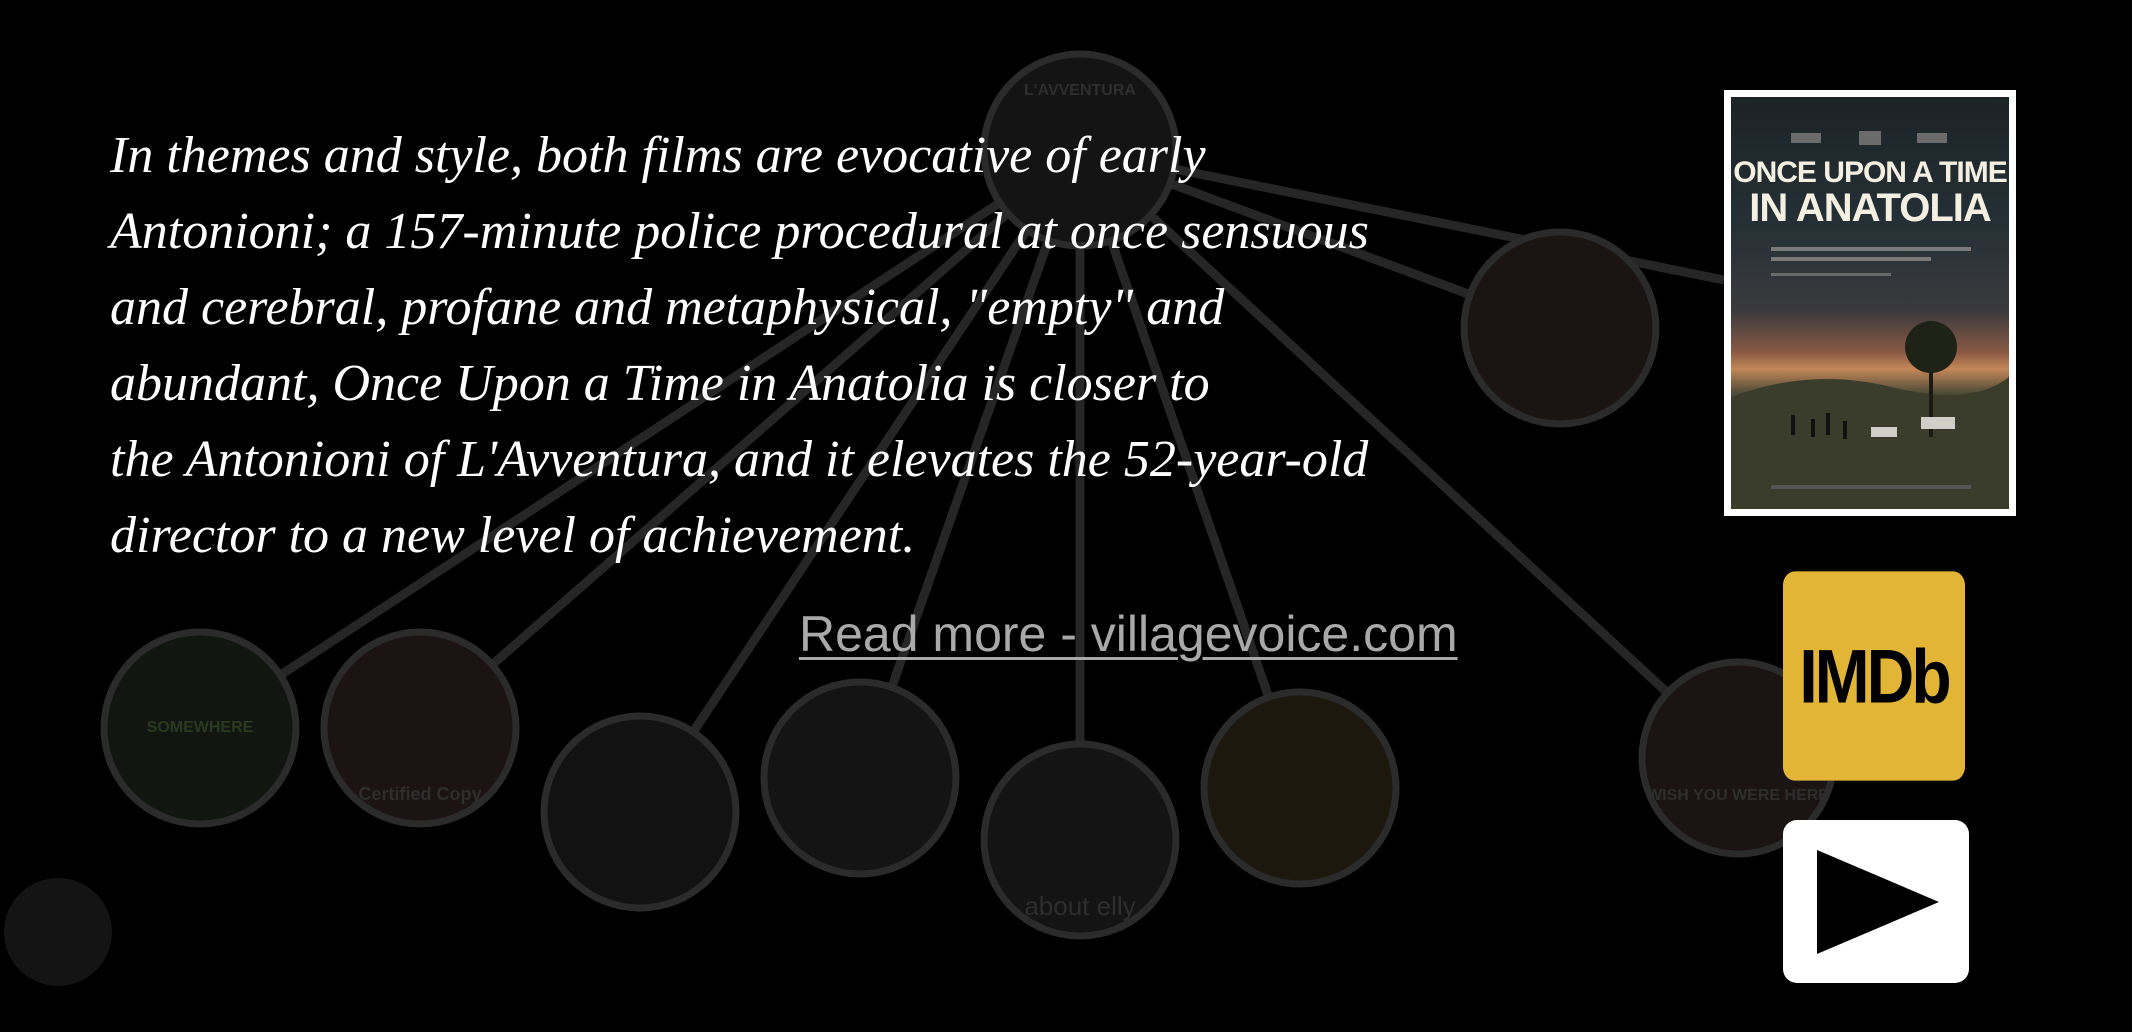 This screenshot has height=1032, width=2132. What do you see at coordinates (1870, 208) in the screenshot?
I see `poster-title-line: IN ANATOLIA` at bounding box center [1870, 208].